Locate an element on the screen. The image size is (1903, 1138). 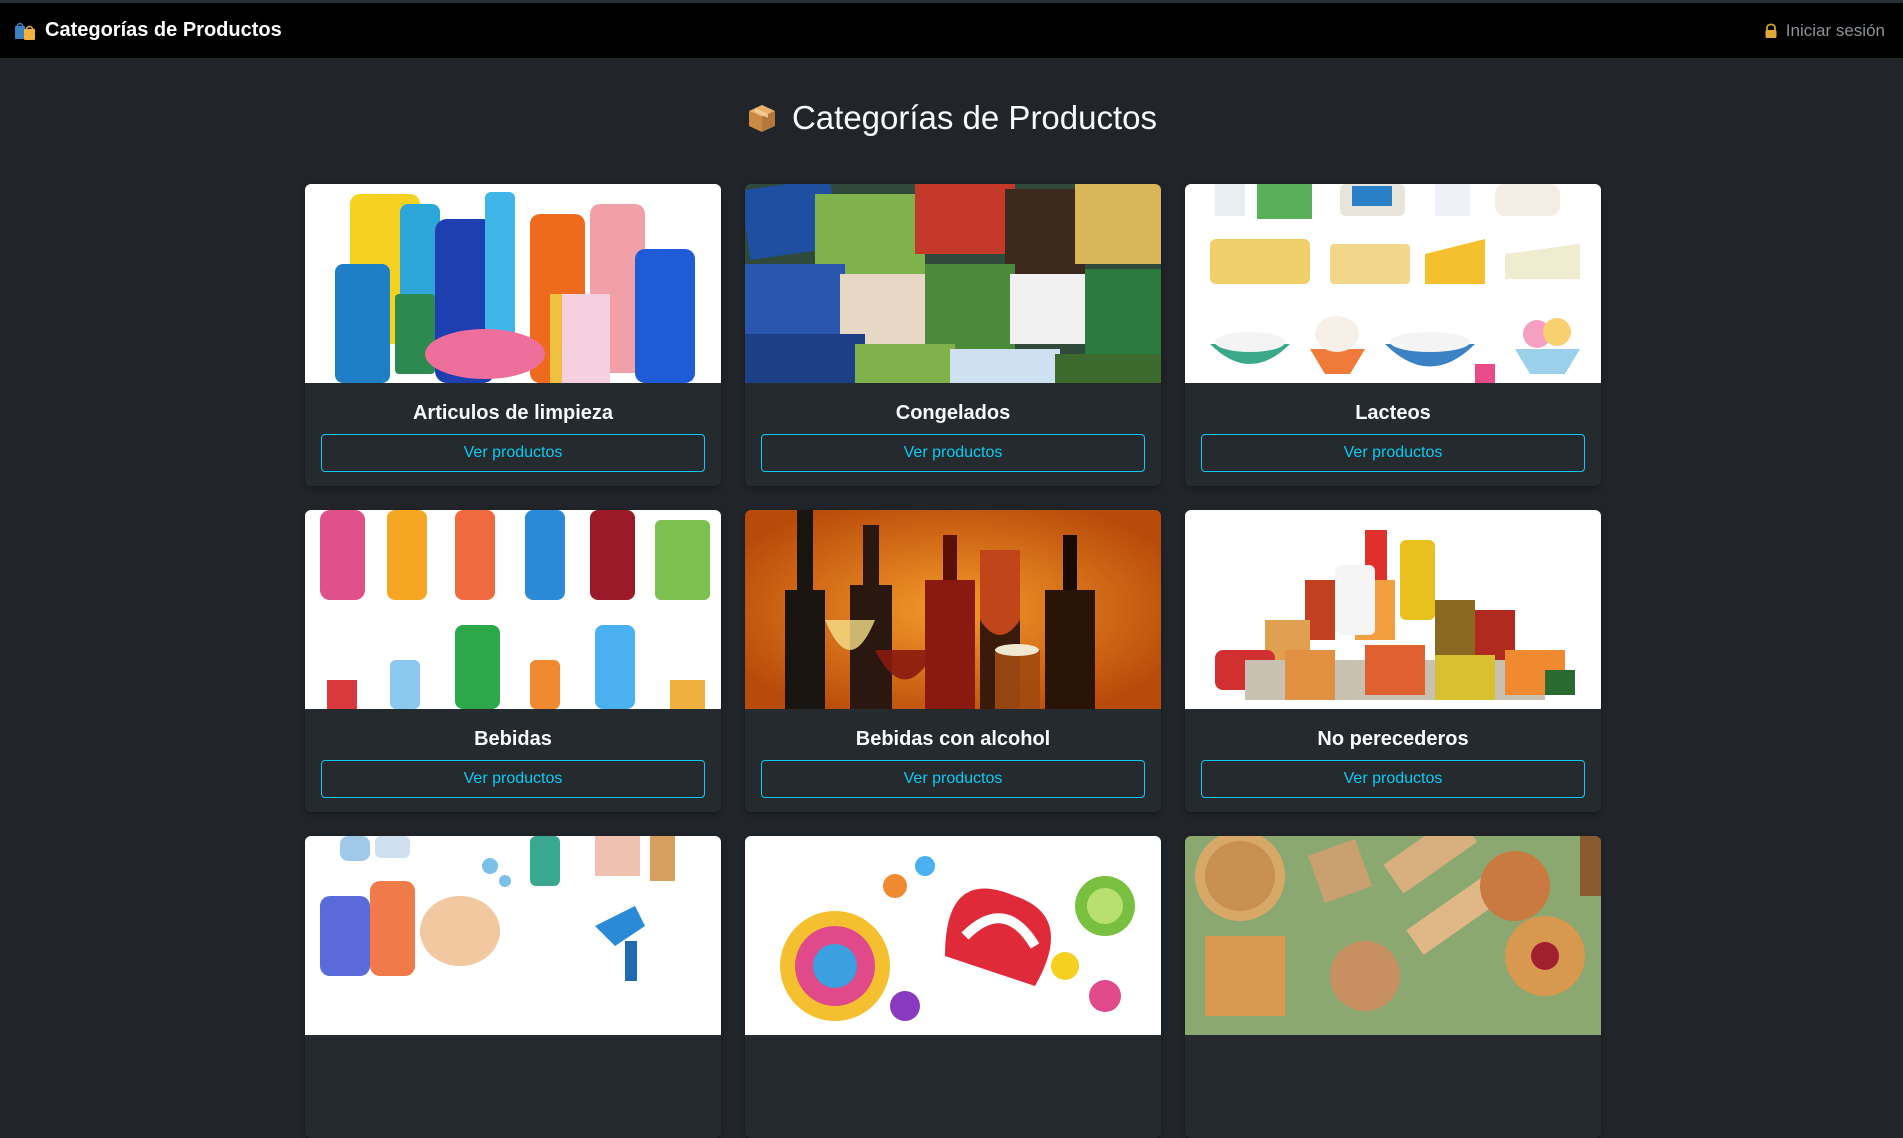
top-navbar: Categorías de Productos Iniciar sesión is located at coordinates (951, 30).